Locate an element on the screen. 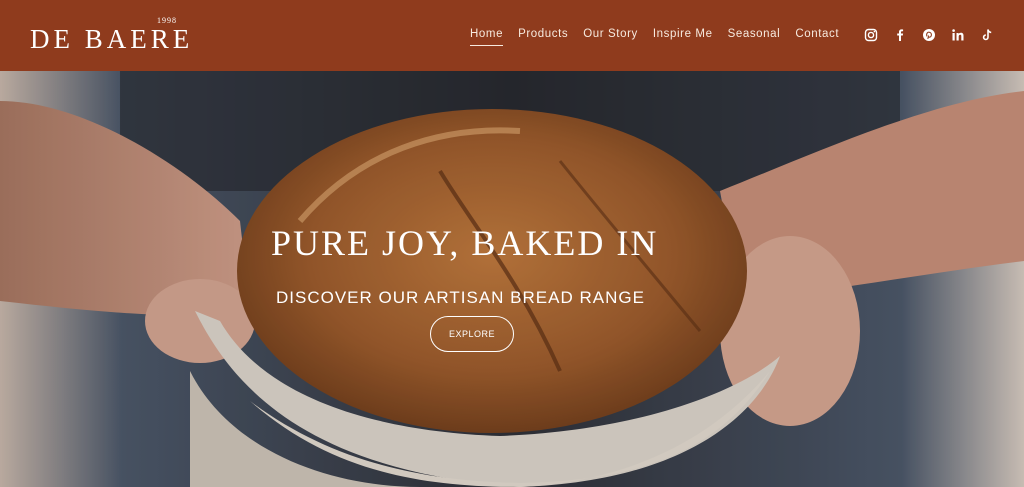  nav-item-seasonal: Seasonal is located at coordinates (754, 36).